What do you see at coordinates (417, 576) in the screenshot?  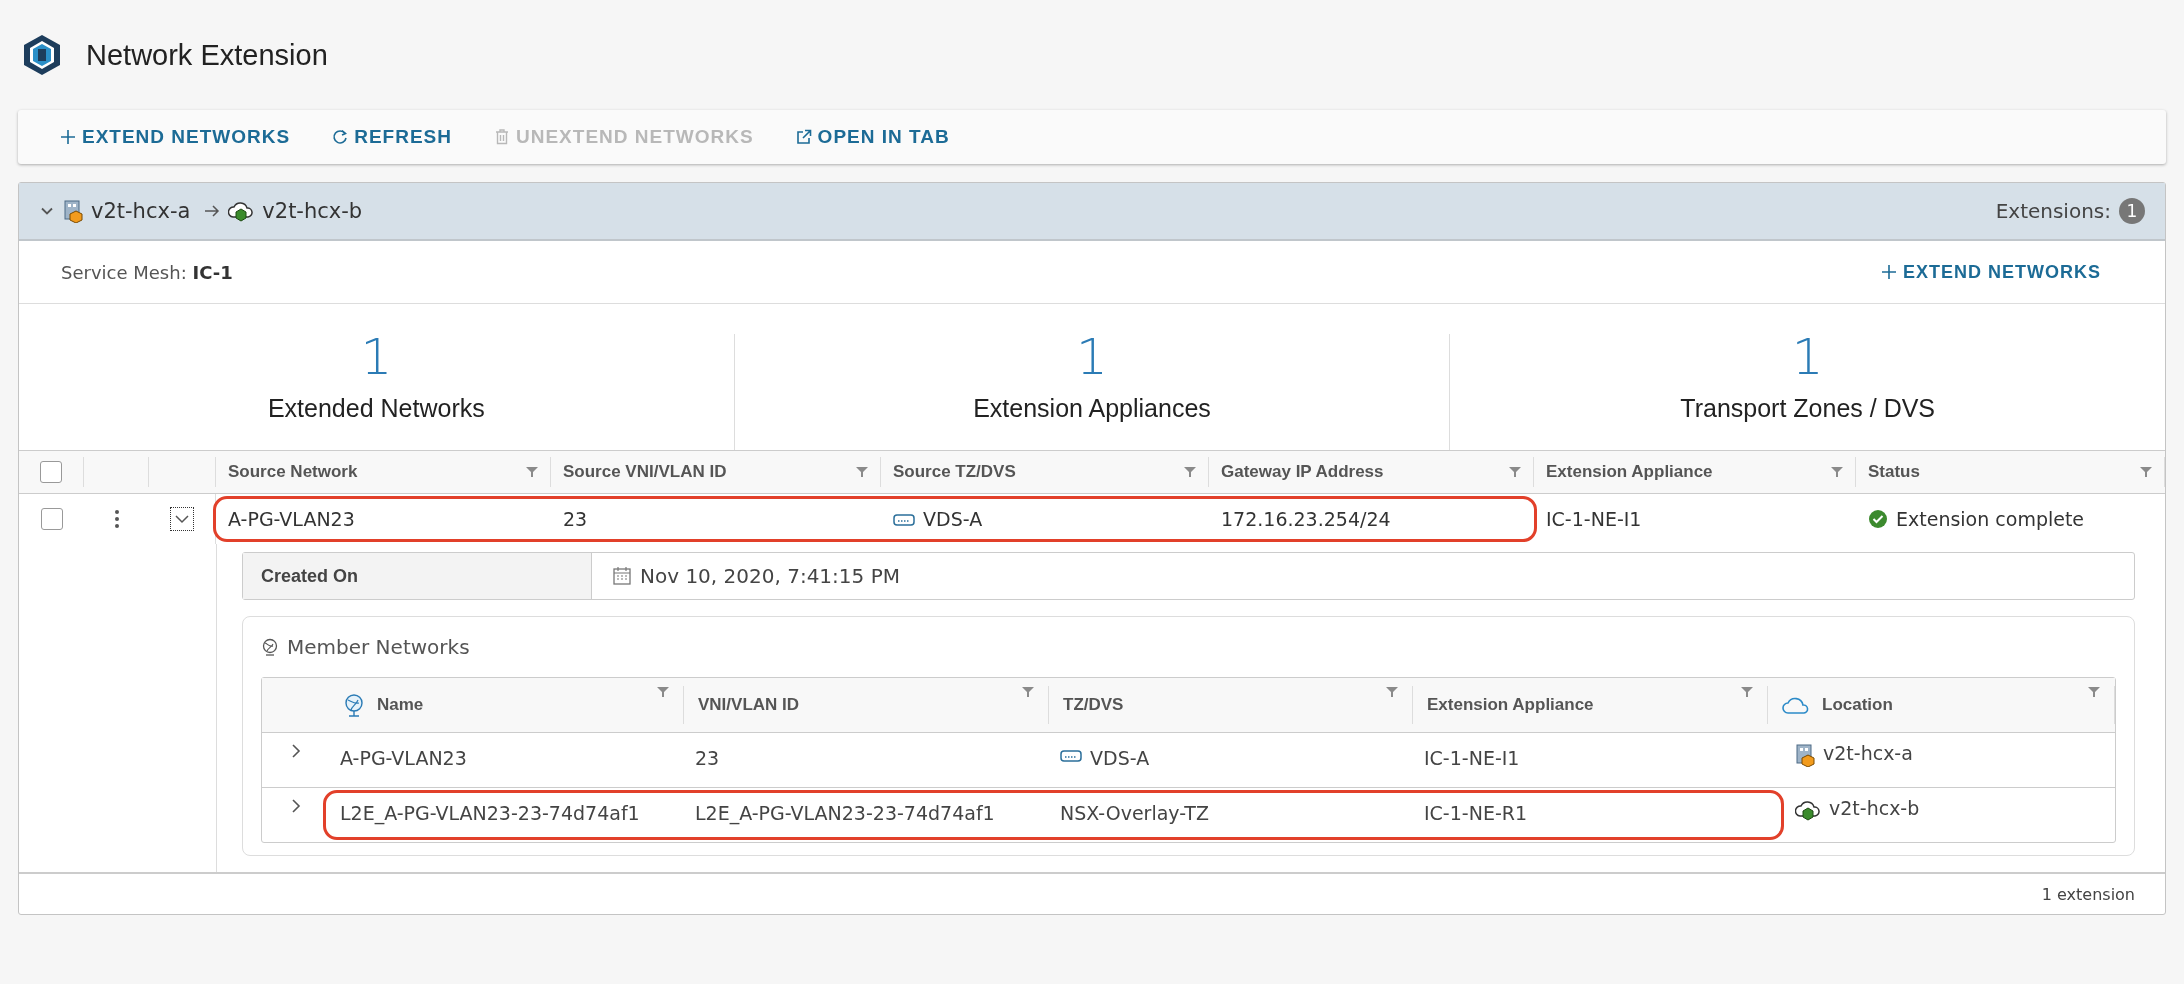 I see `created-on-label: Created On` at bounding box center [417, 576].